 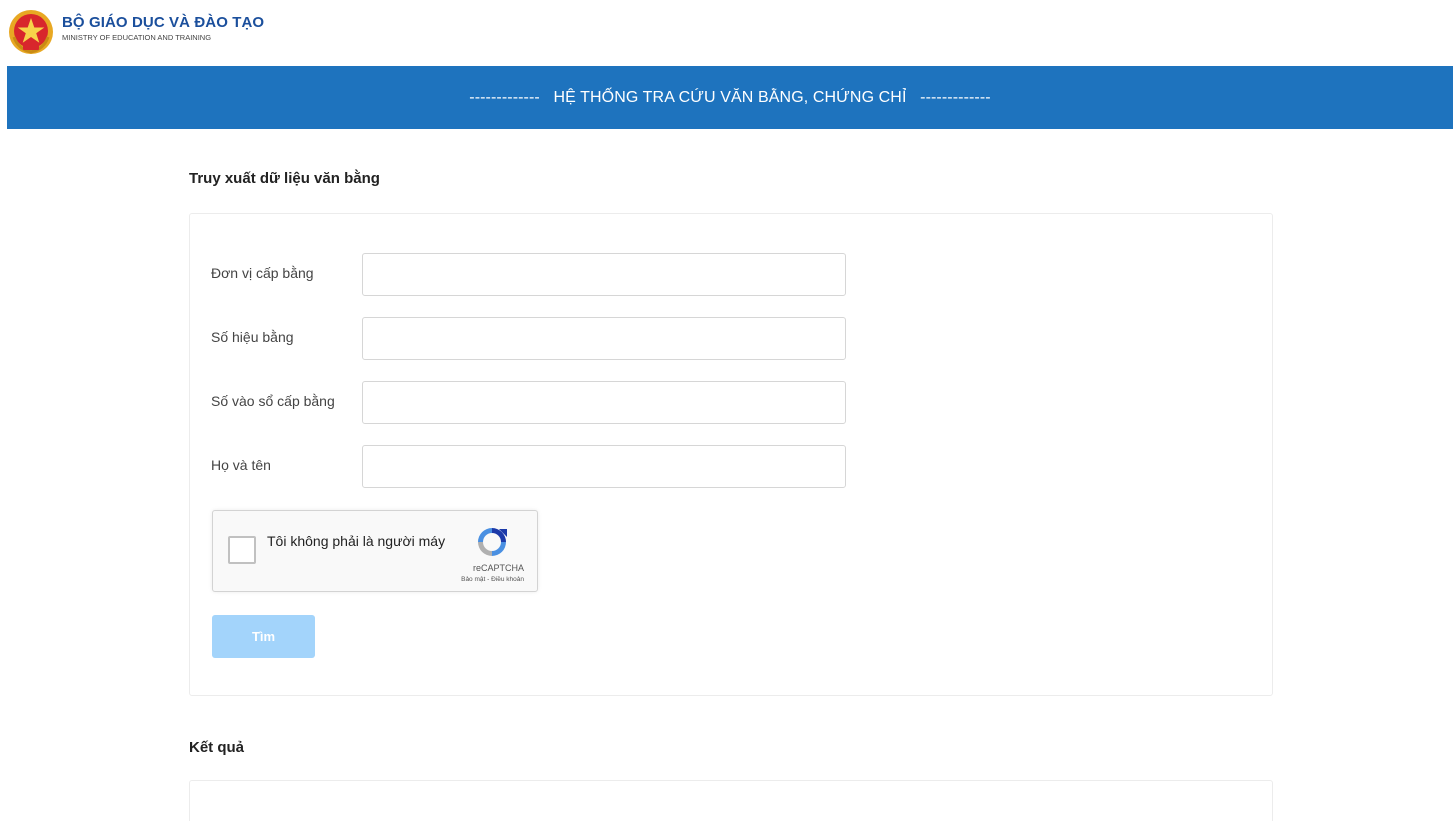 What do you see at coordinates (604, 274) in the screenshot?
I see `issuing-unit-input` at bounding box center [604, 274].